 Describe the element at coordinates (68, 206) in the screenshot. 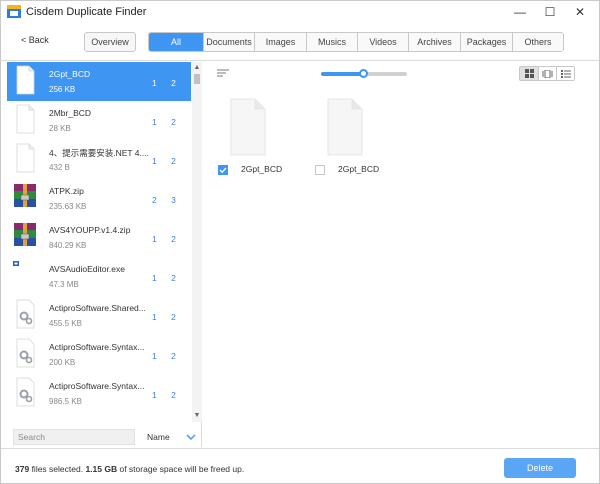

I see `file-size: 235.63 KB` at that location.